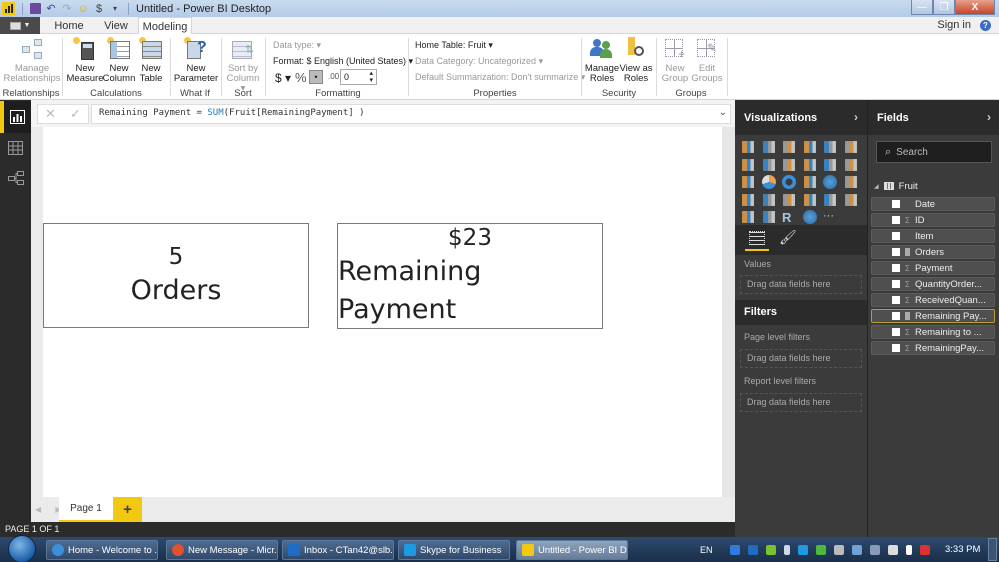 This screenshot has height=562, width=999. What do you see at coordinates (757, 238) in the screenshot?
I see `fields-tab-icon` at bounding box center [757, 238].